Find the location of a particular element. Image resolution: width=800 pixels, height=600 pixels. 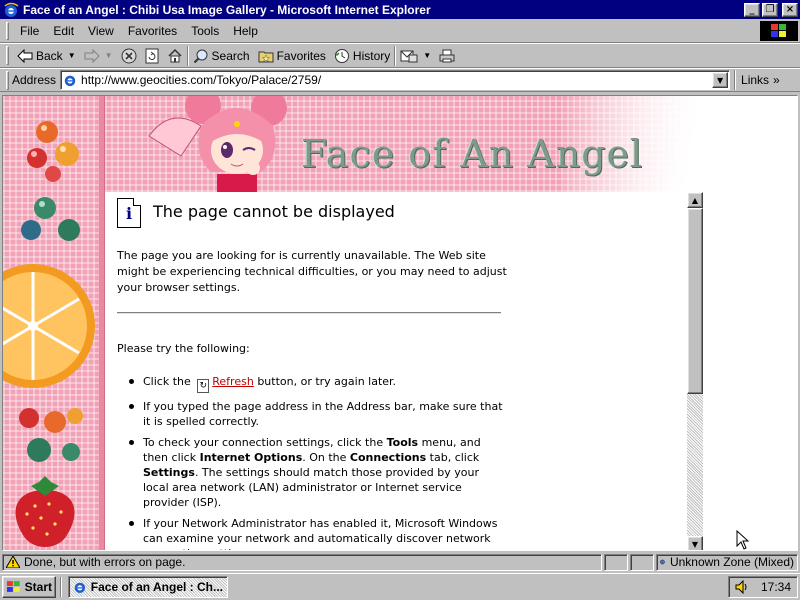

warning-icon is located at coordinates (13, 562).